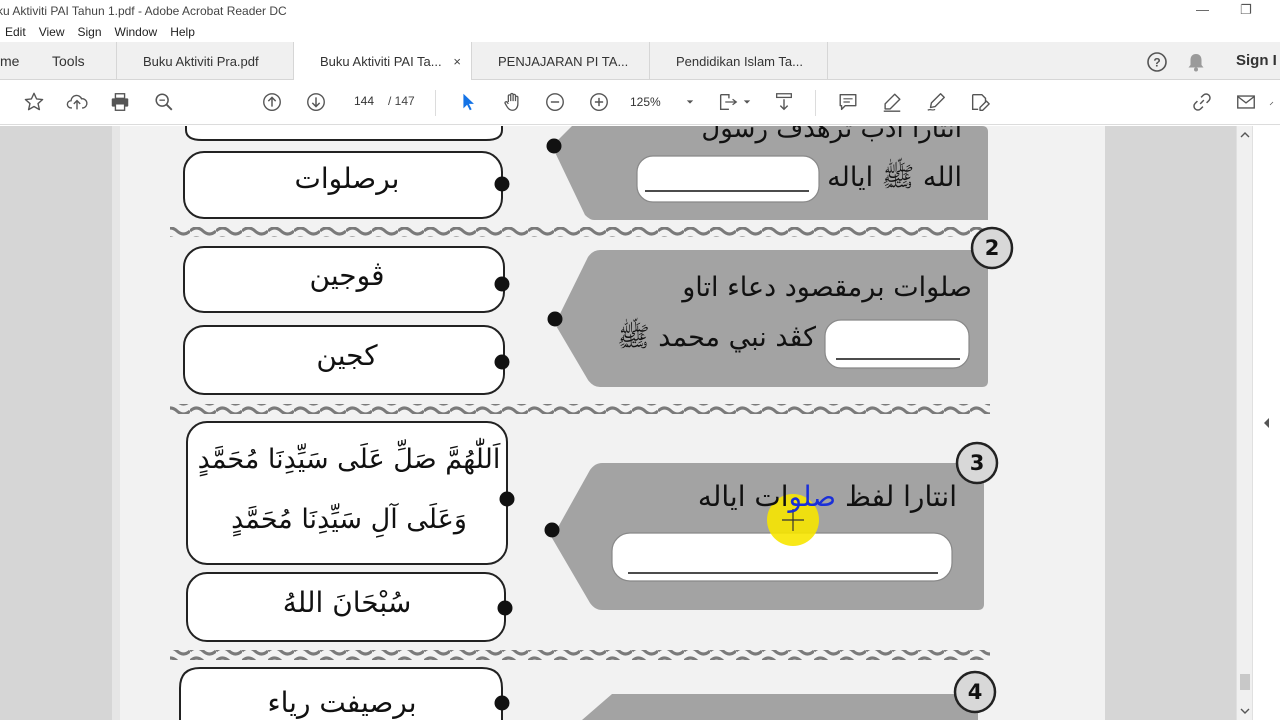 This screenshot has height=720, width=1280. I want to click on answer-option-text: ڤوجين, so click(347, 275).